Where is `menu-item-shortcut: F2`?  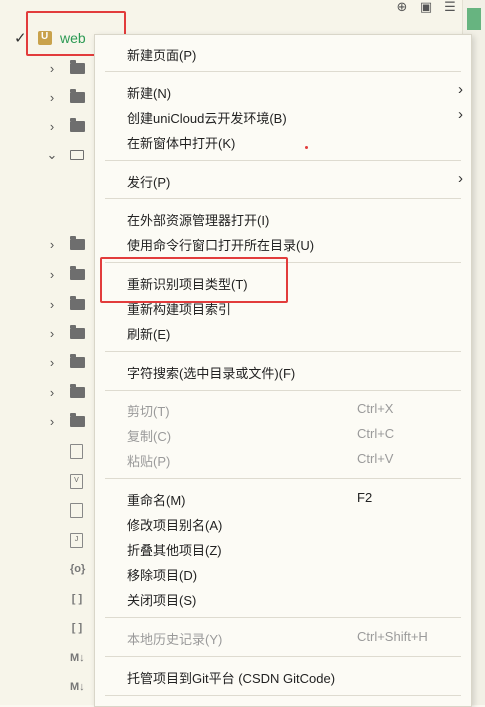 menu-item-shortcut: F2 is located at coordinates (365, 497).